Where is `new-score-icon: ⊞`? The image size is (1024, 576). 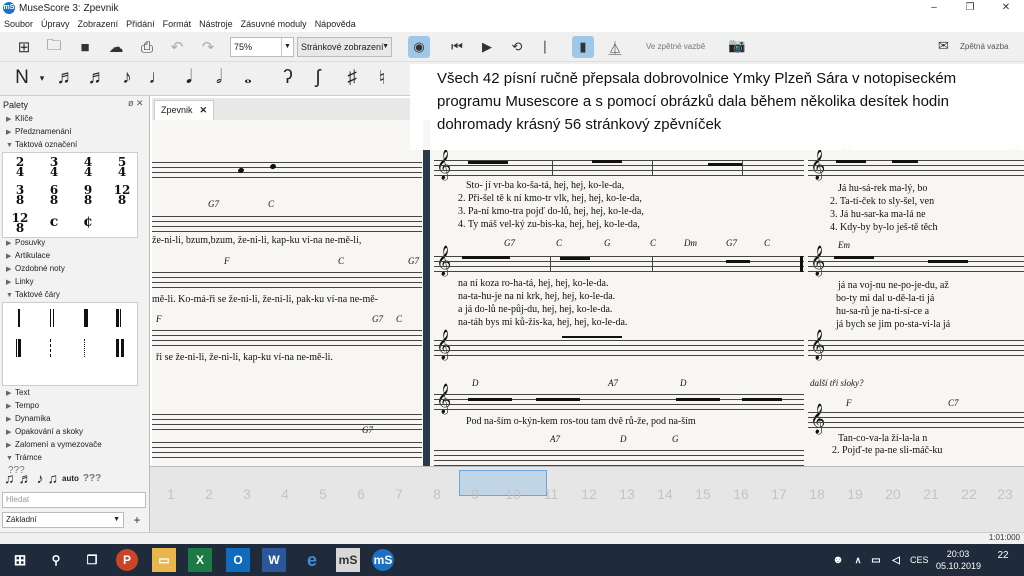
new-score-icon: ⊞ is located at coordinates (24, 47).